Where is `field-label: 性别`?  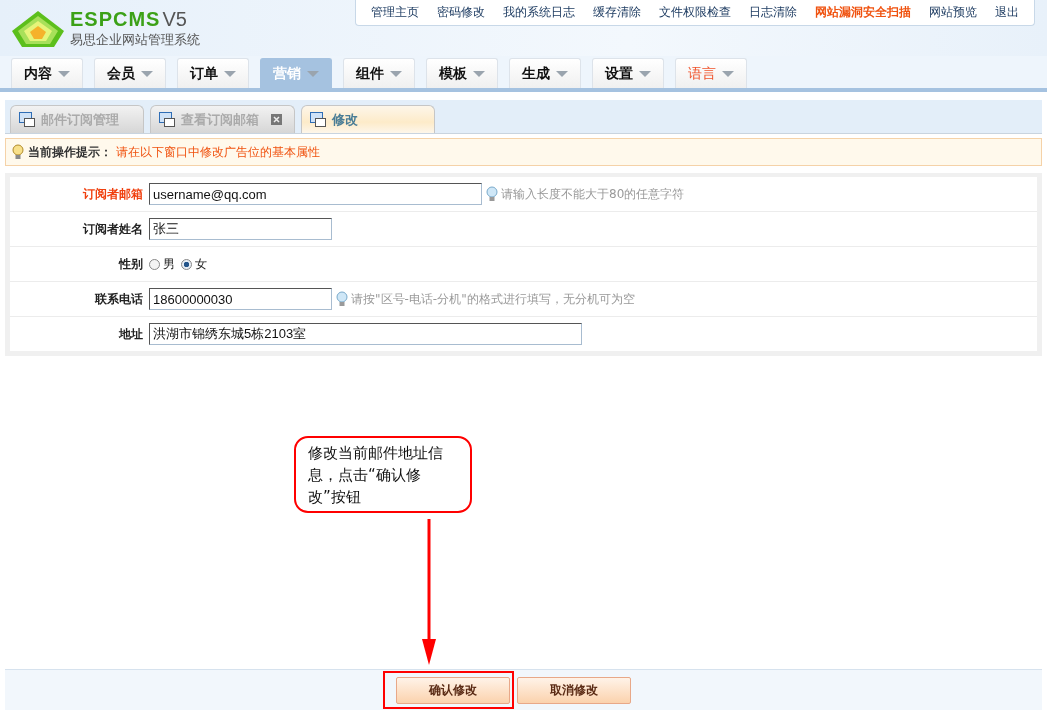 field-label: 性别 is located at coordinates (130, 264).